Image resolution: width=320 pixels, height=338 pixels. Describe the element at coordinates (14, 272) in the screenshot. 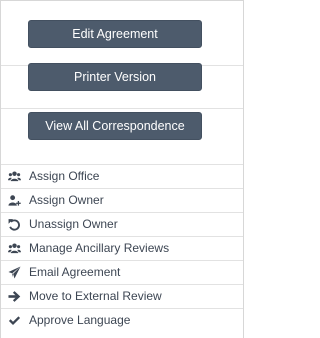

I see `paper-plane-icon` at that location.